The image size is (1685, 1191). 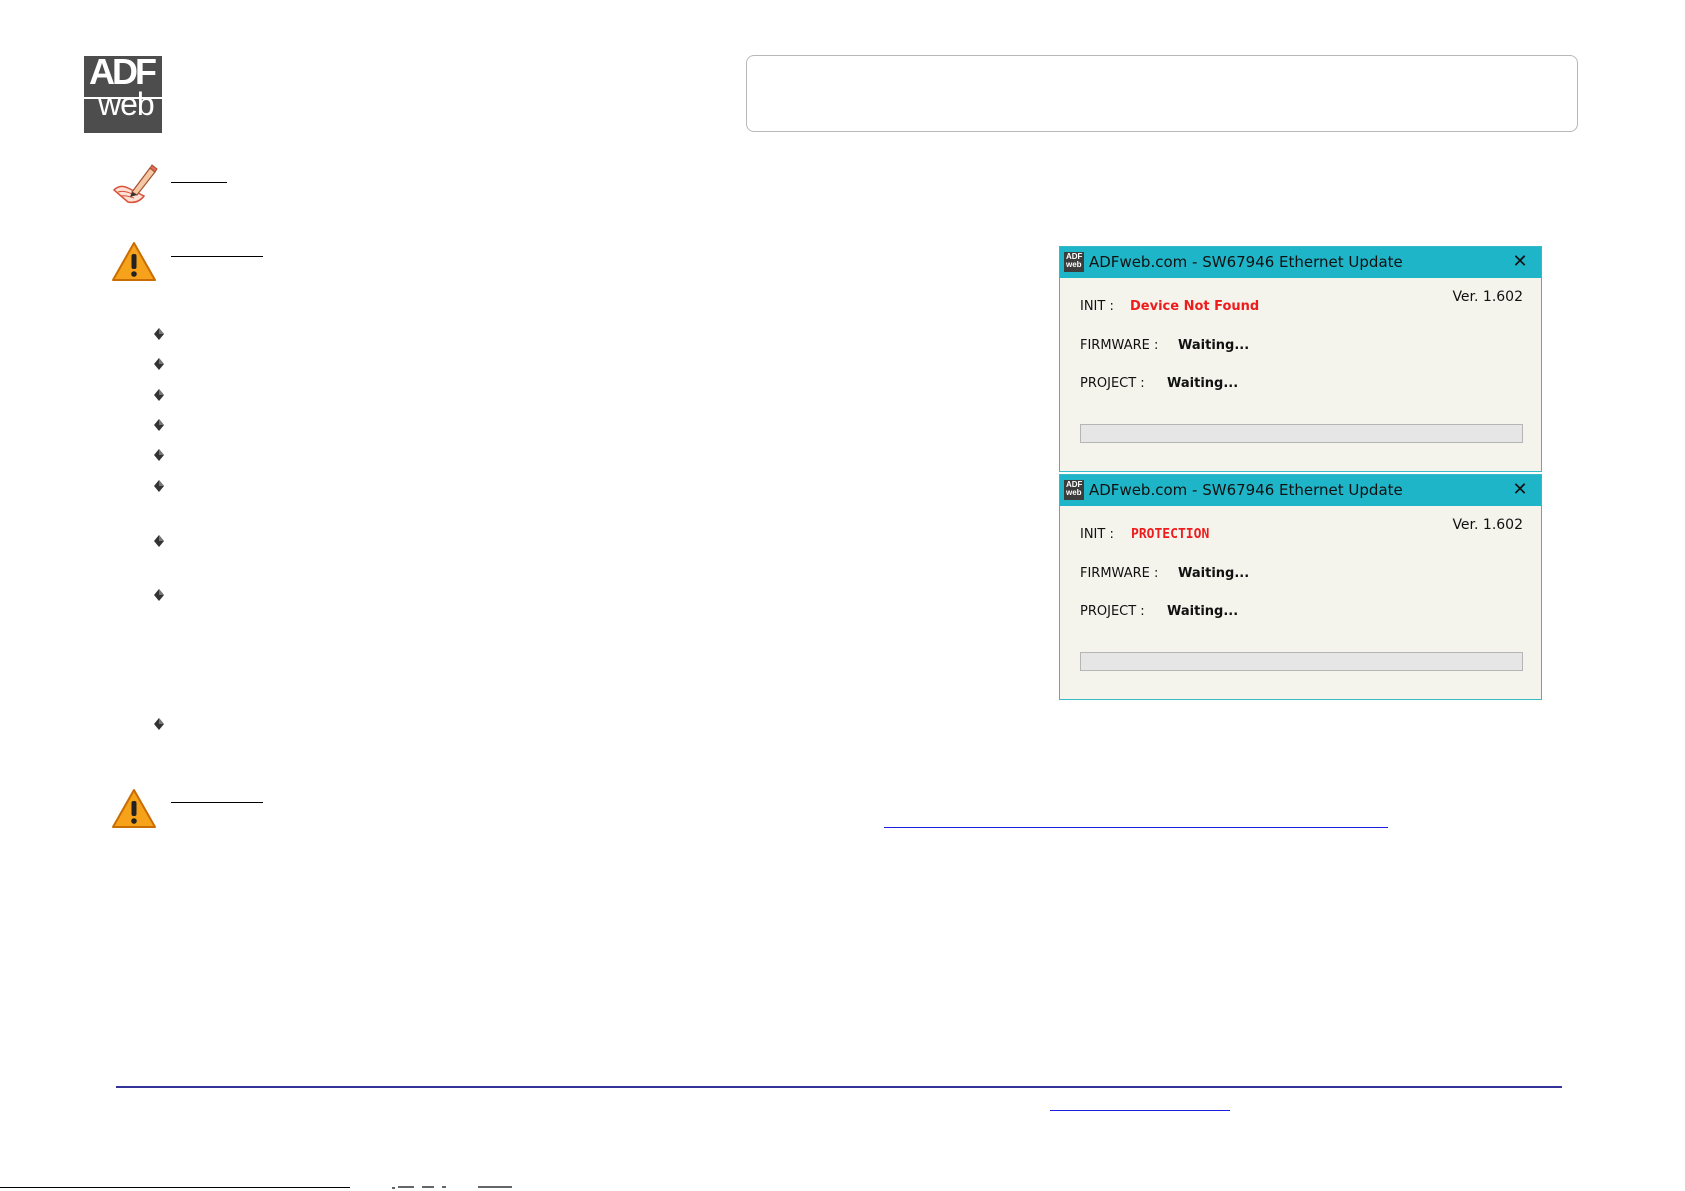 What do you see at coordinates (199, 182) in the screenshot?
I see `note-heading-underline` at bounding box center [199, 182].